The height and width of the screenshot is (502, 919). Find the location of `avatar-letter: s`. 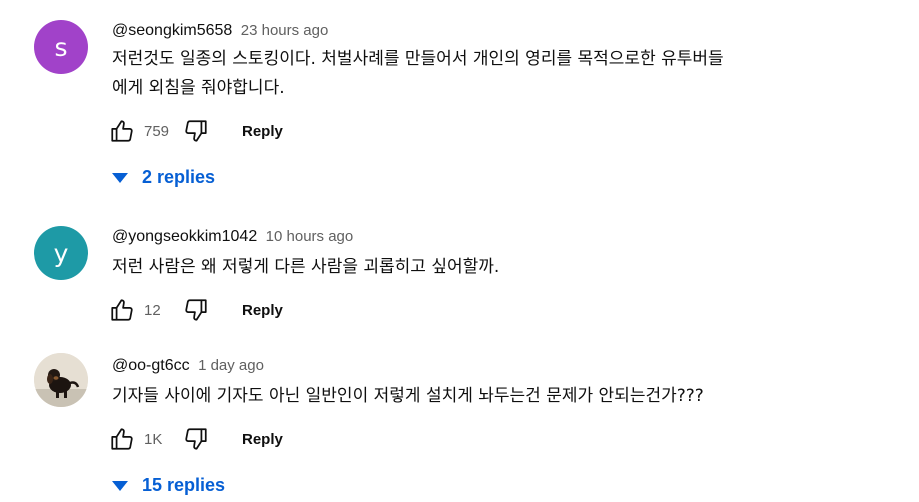

avatar-letter: s is located at coordinates (61, 47).